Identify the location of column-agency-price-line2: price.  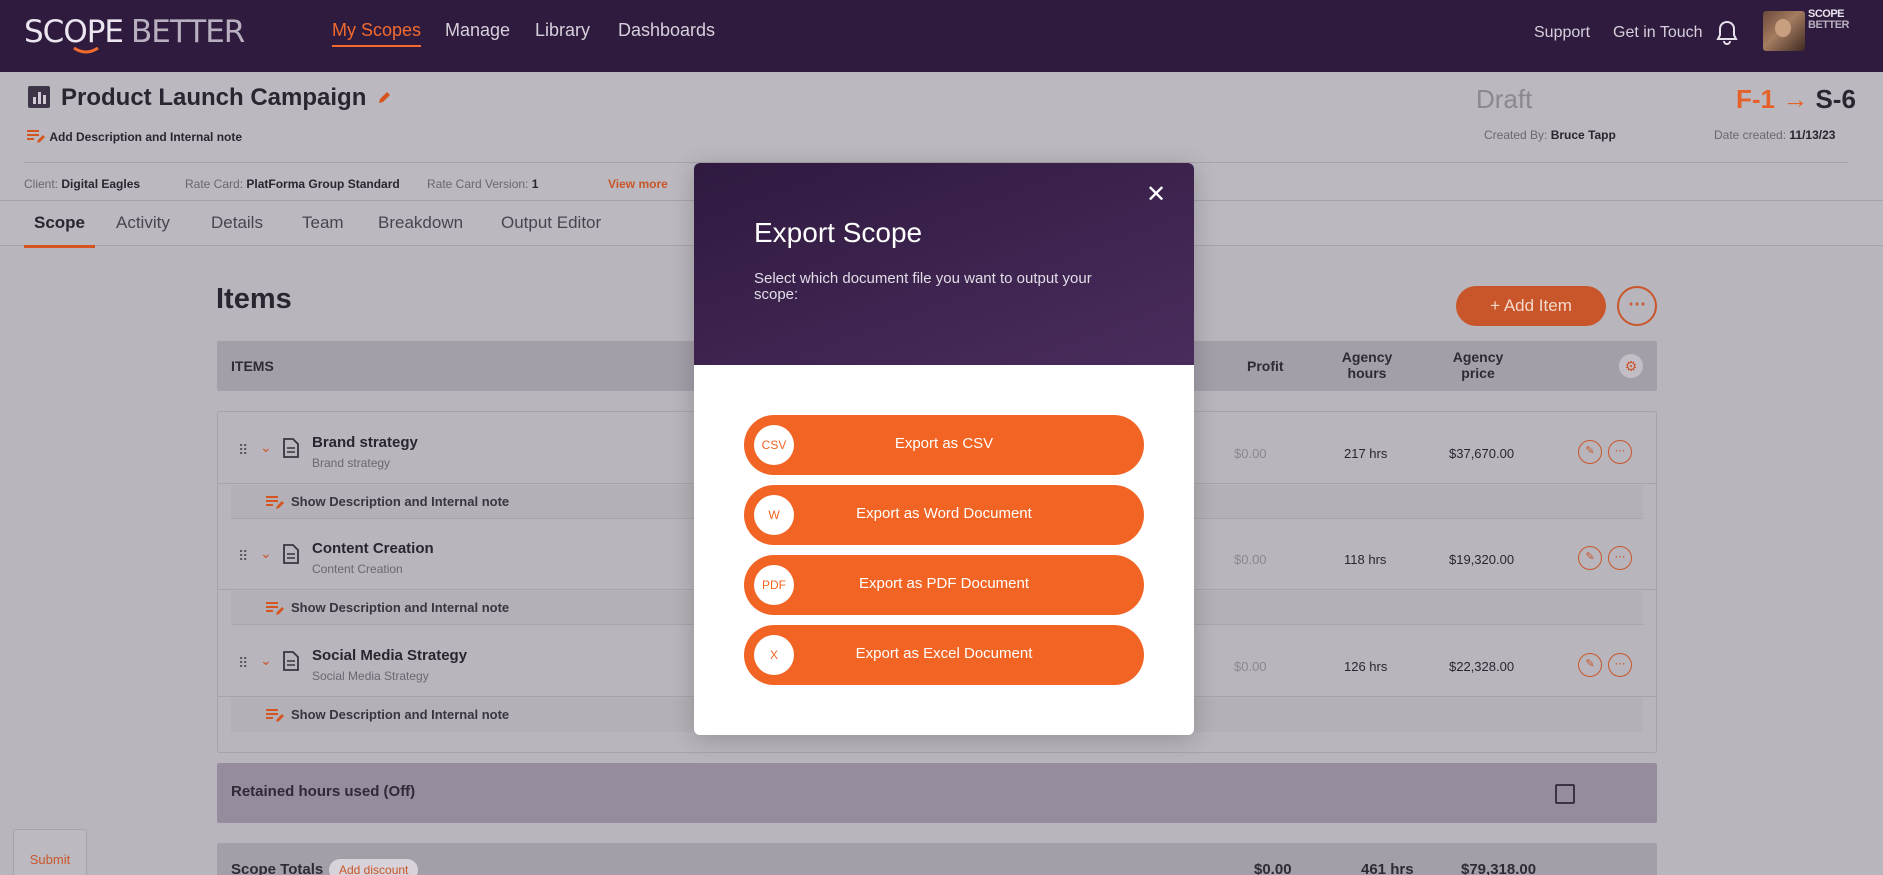
(1478, 373).